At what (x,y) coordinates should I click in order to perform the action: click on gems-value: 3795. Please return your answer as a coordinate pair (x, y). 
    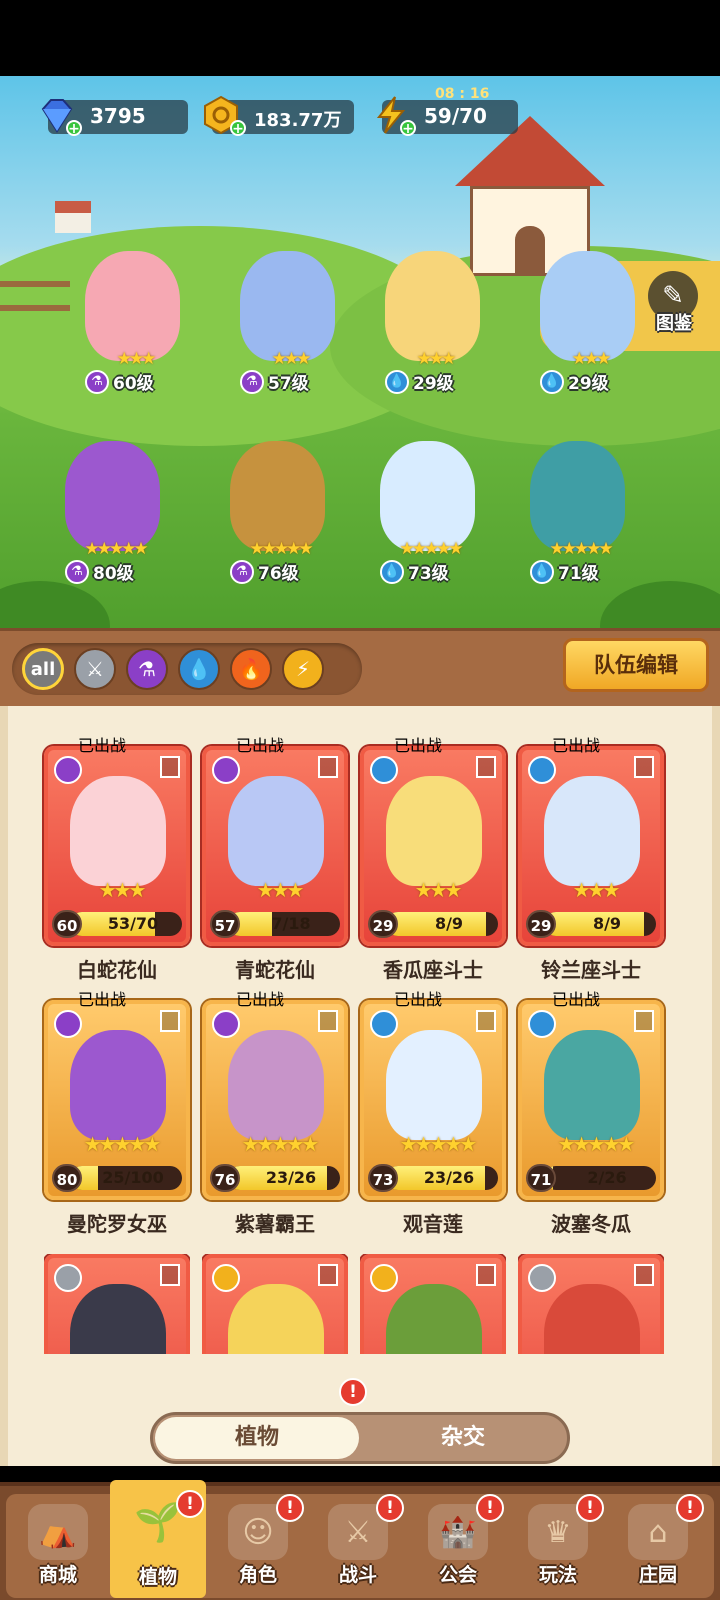
    Looking at the image, I should click on (118, 116).